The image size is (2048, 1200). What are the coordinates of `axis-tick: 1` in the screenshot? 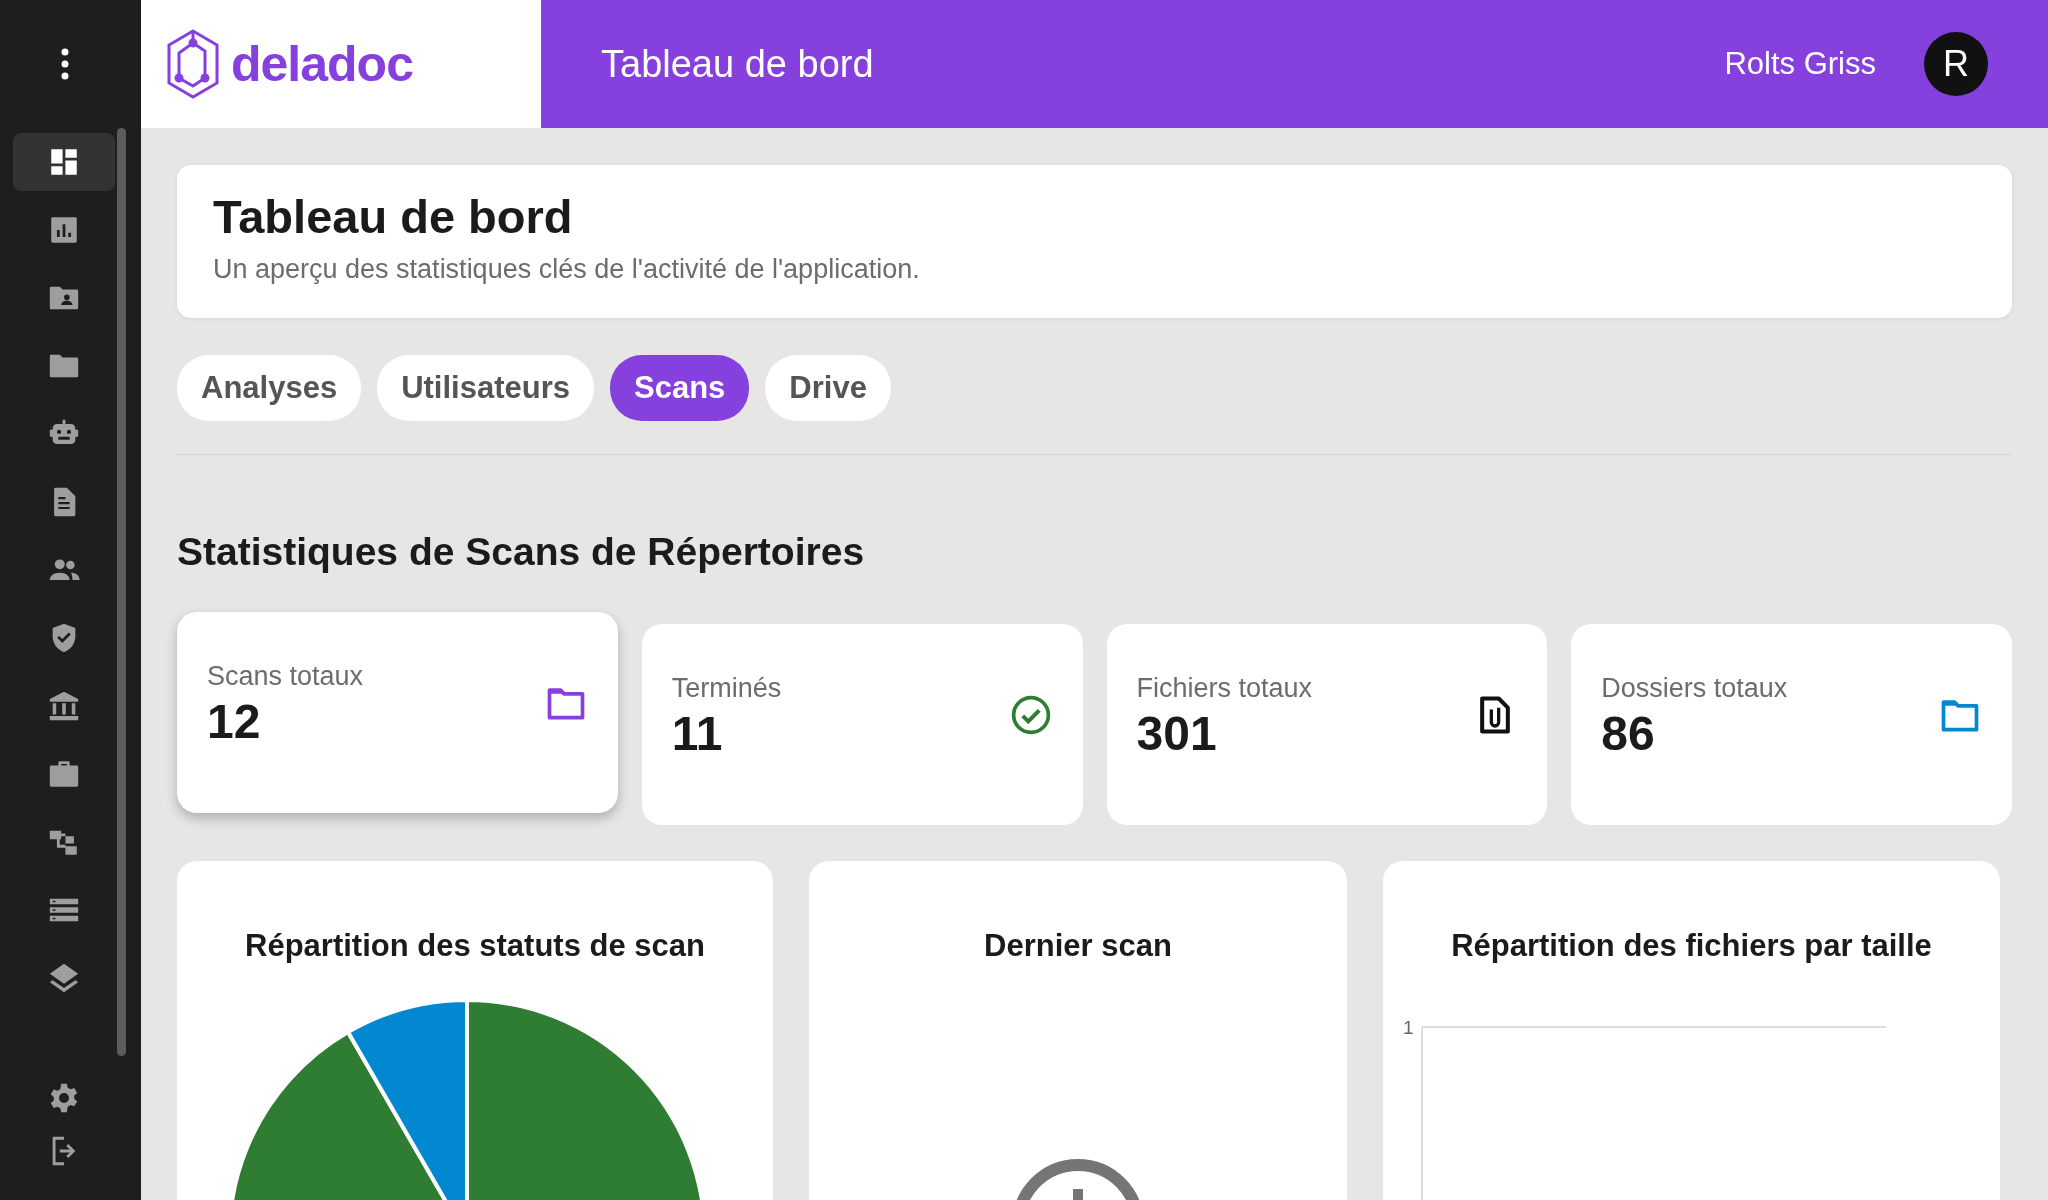 It's located at (1408, 1027).